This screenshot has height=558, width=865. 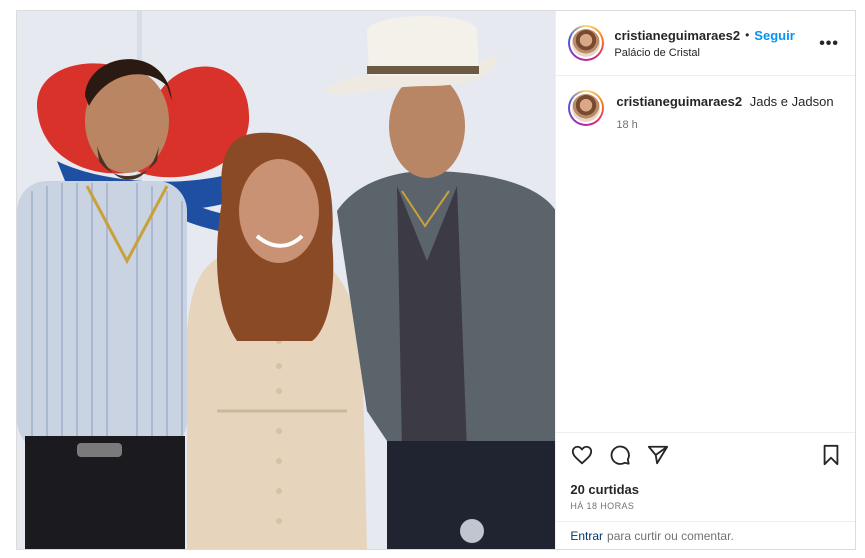 I want to click on username-link: cristianeguimaraes2, so click(x=677, y=35).